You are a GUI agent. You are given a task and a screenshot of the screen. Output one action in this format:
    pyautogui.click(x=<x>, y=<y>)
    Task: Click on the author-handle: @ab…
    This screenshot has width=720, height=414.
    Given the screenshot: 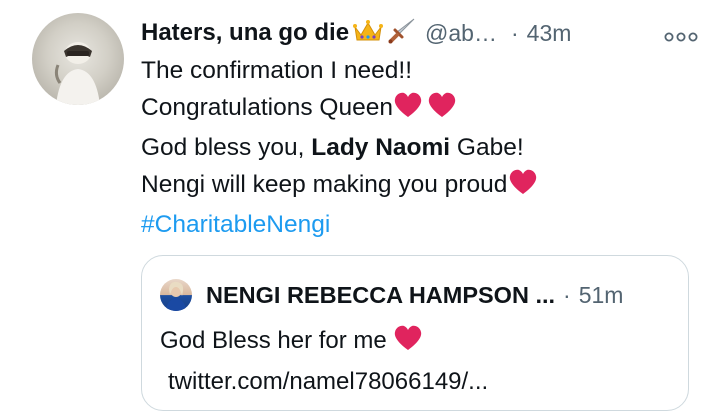 What is the action you would take?
    pyautogui.click(x=461, y=33)
    